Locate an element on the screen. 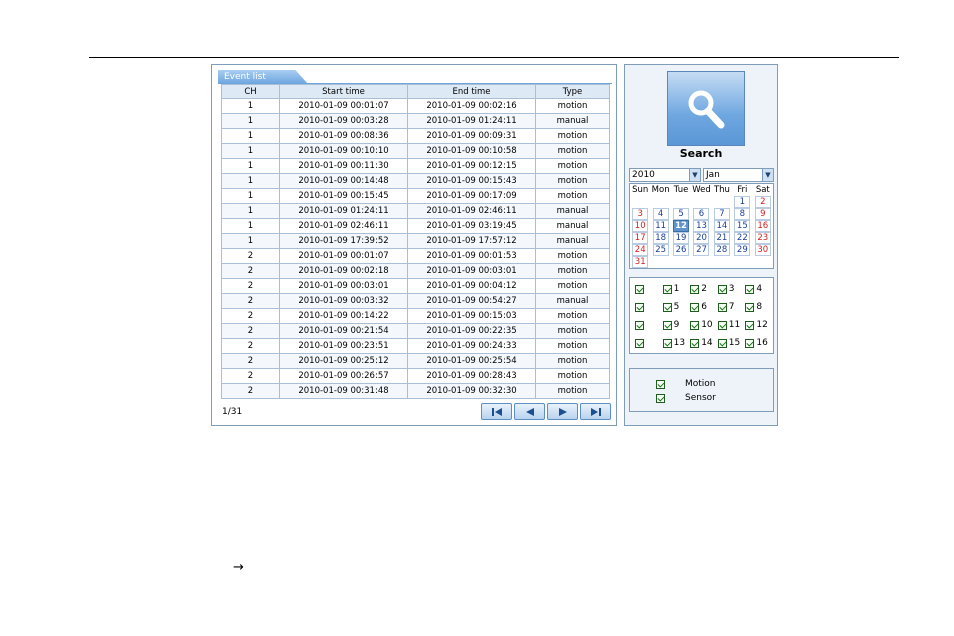 The height and width of the screenshot is (636, 954). calendar-day: 17 is located at coordinates (640, 238).